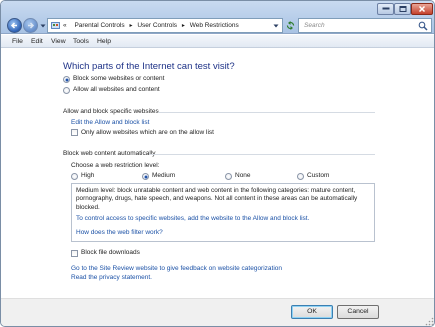  What do you see at coordinates (66, 90) in the screenshot?
I see `radio-allow-all` at bounding box center [66, 90].